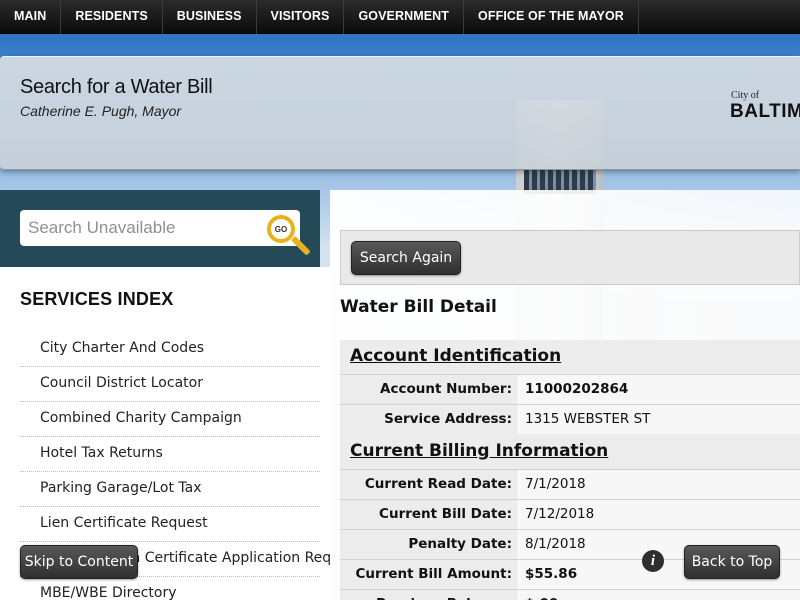  Describe the element at coordinates (210, 17) in the screenshot. I see `nav-item-business: BUSINESS` at that location.